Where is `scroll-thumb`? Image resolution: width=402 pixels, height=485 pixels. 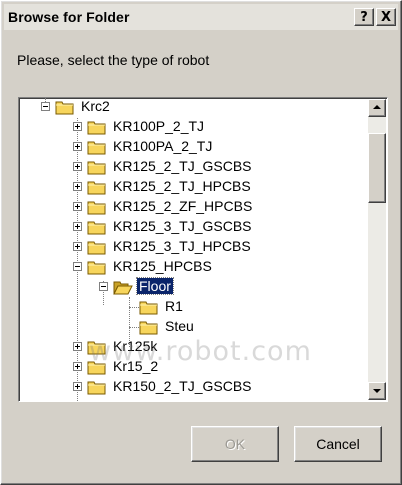 scroll-thumb is located at coordinates (377, 168).